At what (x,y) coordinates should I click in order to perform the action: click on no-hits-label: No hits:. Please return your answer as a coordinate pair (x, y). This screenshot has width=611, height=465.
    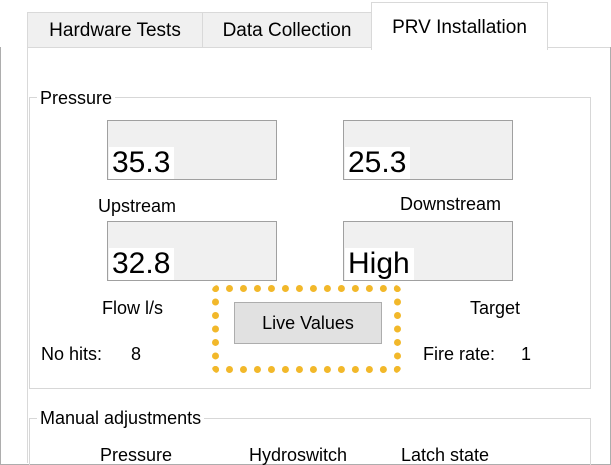
    Looking at the image, I should click on (72, 354).